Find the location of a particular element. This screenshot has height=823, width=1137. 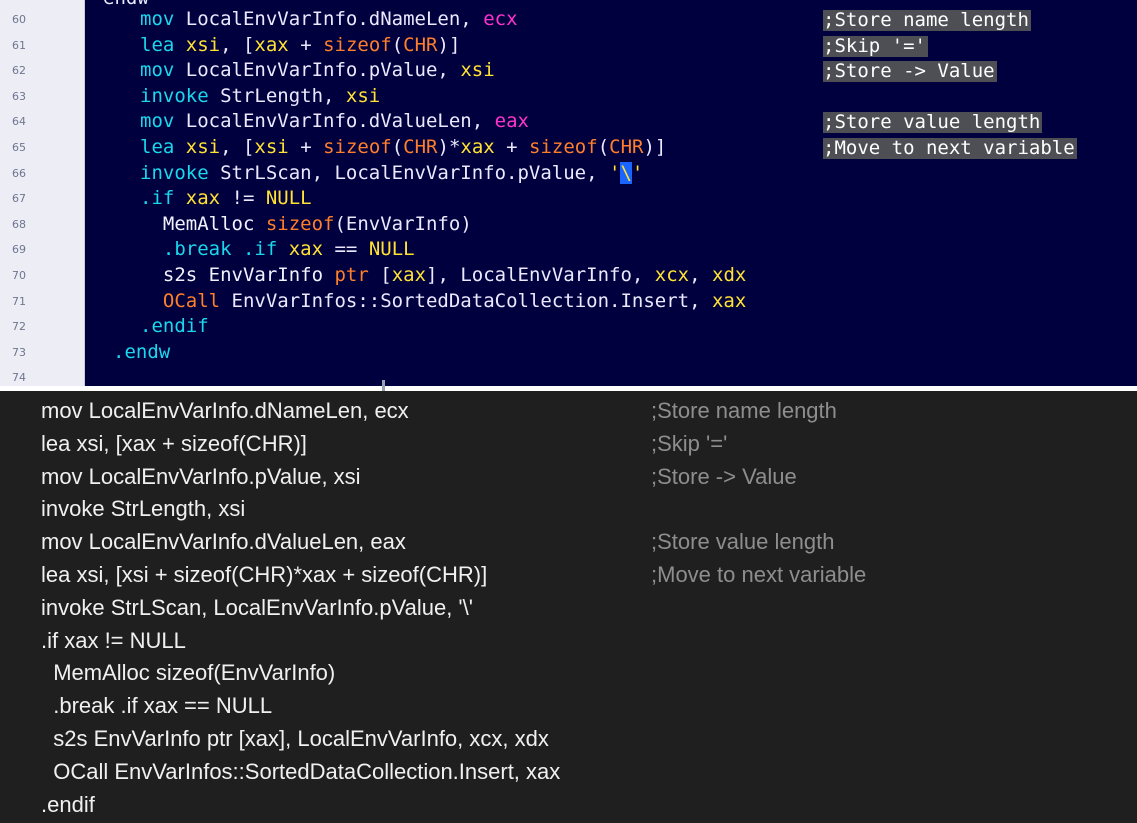

line-number: 67 is located at coordinates (19, 199).